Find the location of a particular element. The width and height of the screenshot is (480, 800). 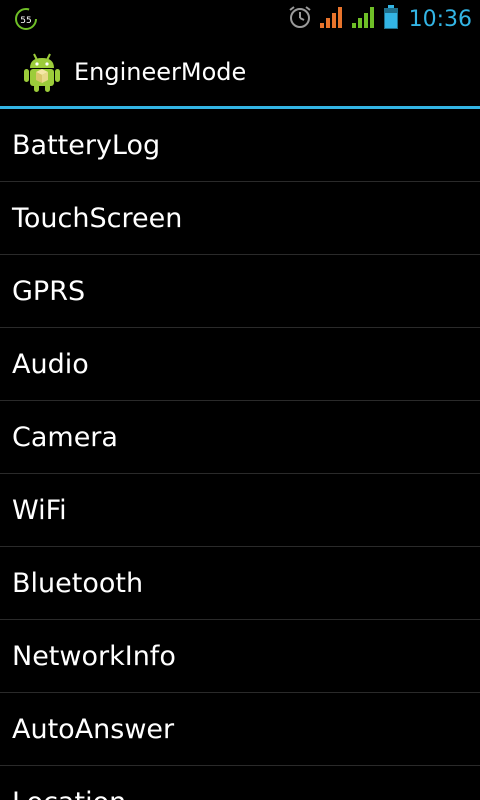

status-icons: 10:36 is located at coordinates (379, 19).